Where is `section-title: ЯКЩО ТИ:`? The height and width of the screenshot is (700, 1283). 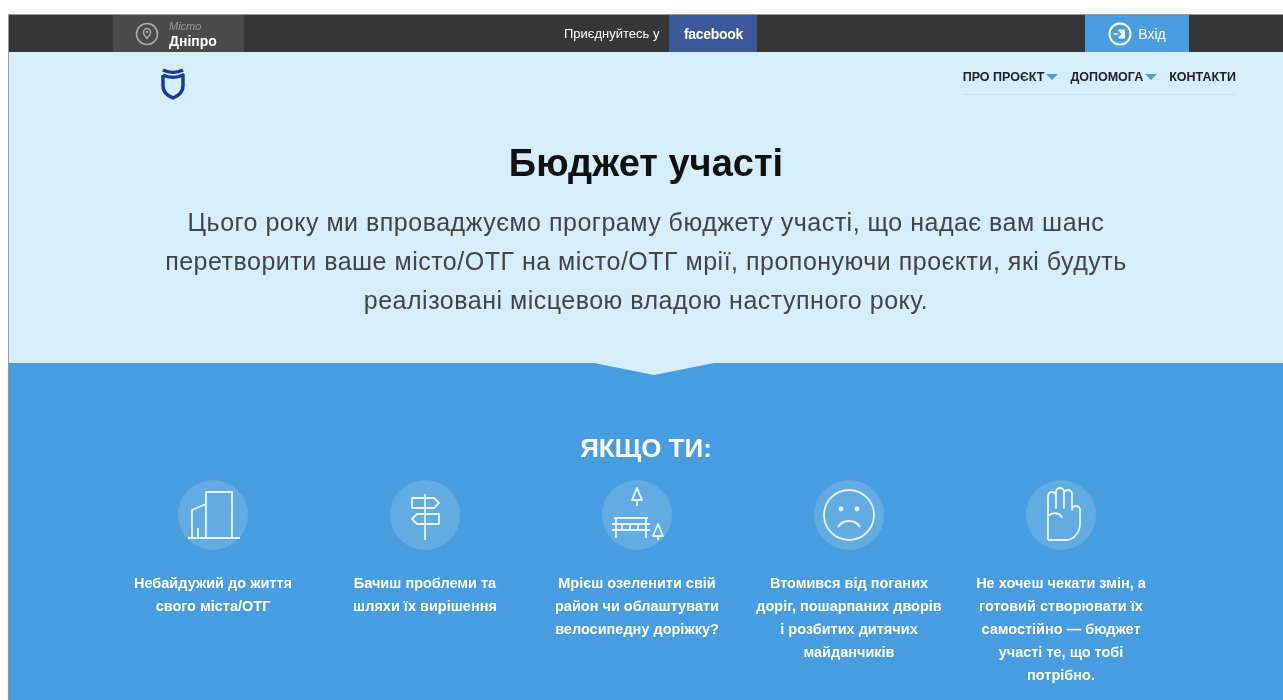
section-title: ЯКЩО ТИ: is located at coordinates (646, 448).